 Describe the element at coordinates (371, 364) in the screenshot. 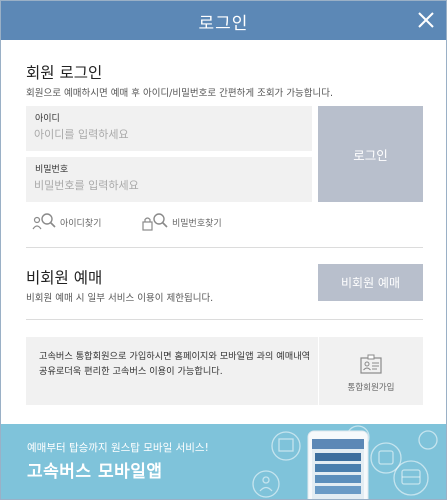

I see `id-card-icon` at that location.